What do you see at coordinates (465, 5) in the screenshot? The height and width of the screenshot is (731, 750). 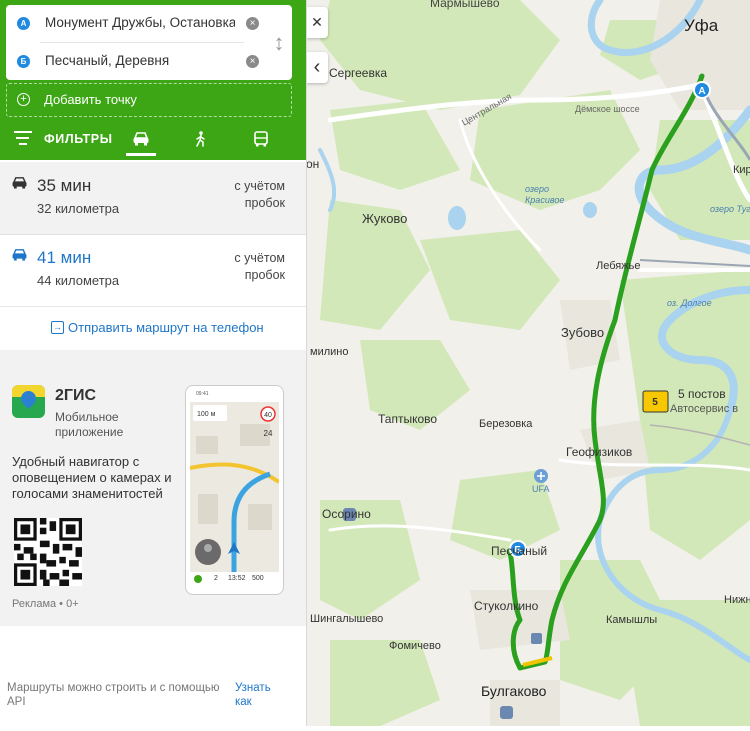 I see `map-label: Мармышево` at bounding box center [465, 5].